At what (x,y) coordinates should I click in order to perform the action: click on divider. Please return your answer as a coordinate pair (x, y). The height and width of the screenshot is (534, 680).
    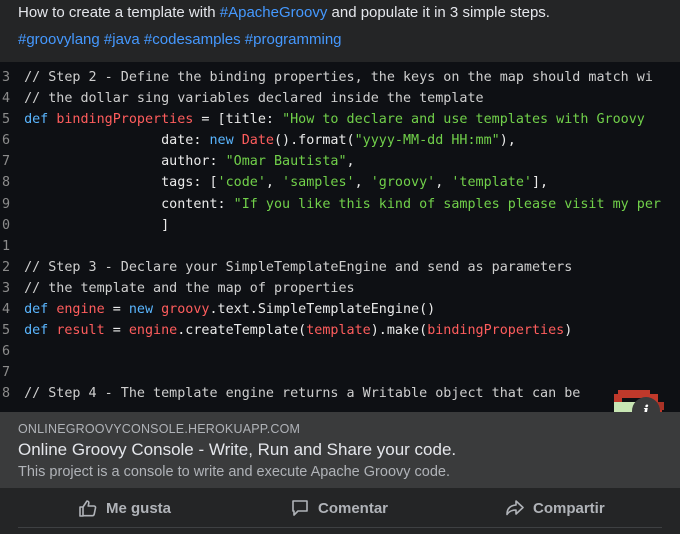
    Looking at the image, I should click on (340, 527).